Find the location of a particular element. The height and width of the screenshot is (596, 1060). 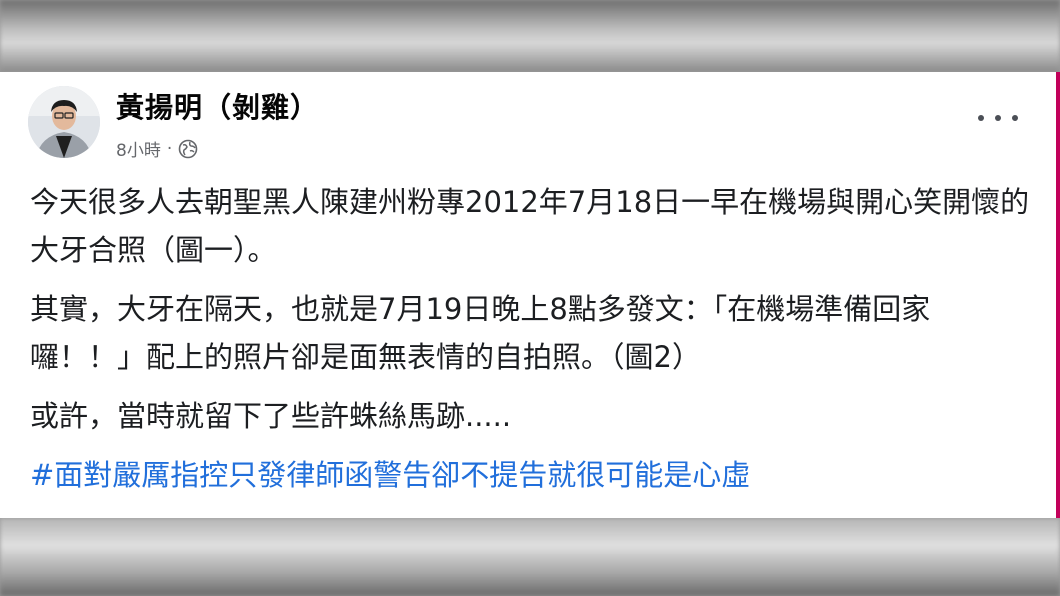

post-meta: 8小時 · is located at coordinates (157, 148).